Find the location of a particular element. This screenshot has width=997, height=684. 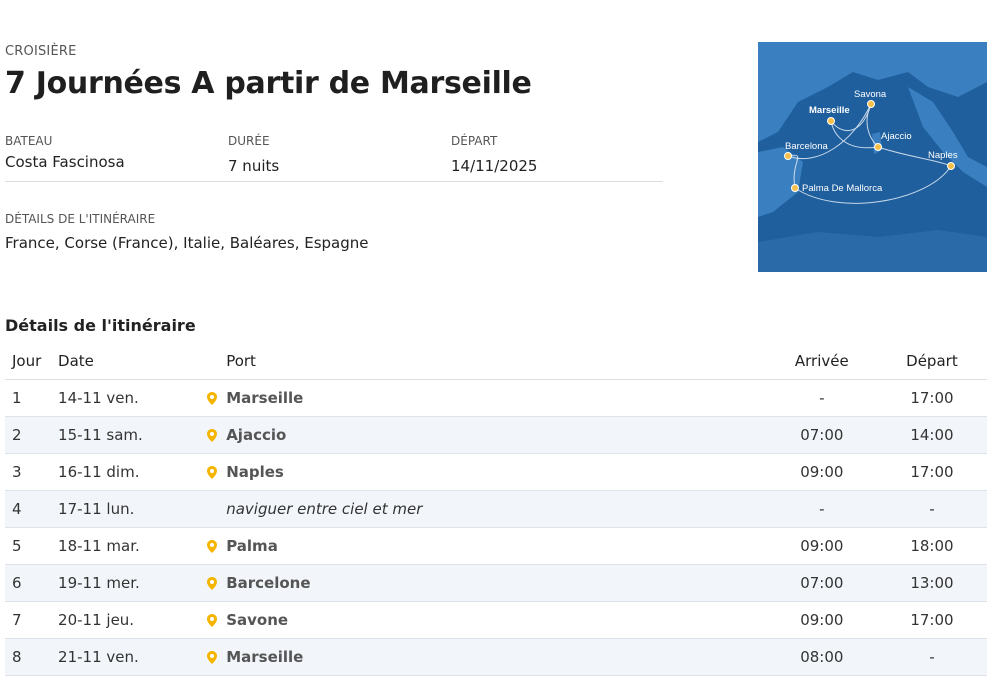

col-header-departure: Départ is located at coordinates (931, 361).